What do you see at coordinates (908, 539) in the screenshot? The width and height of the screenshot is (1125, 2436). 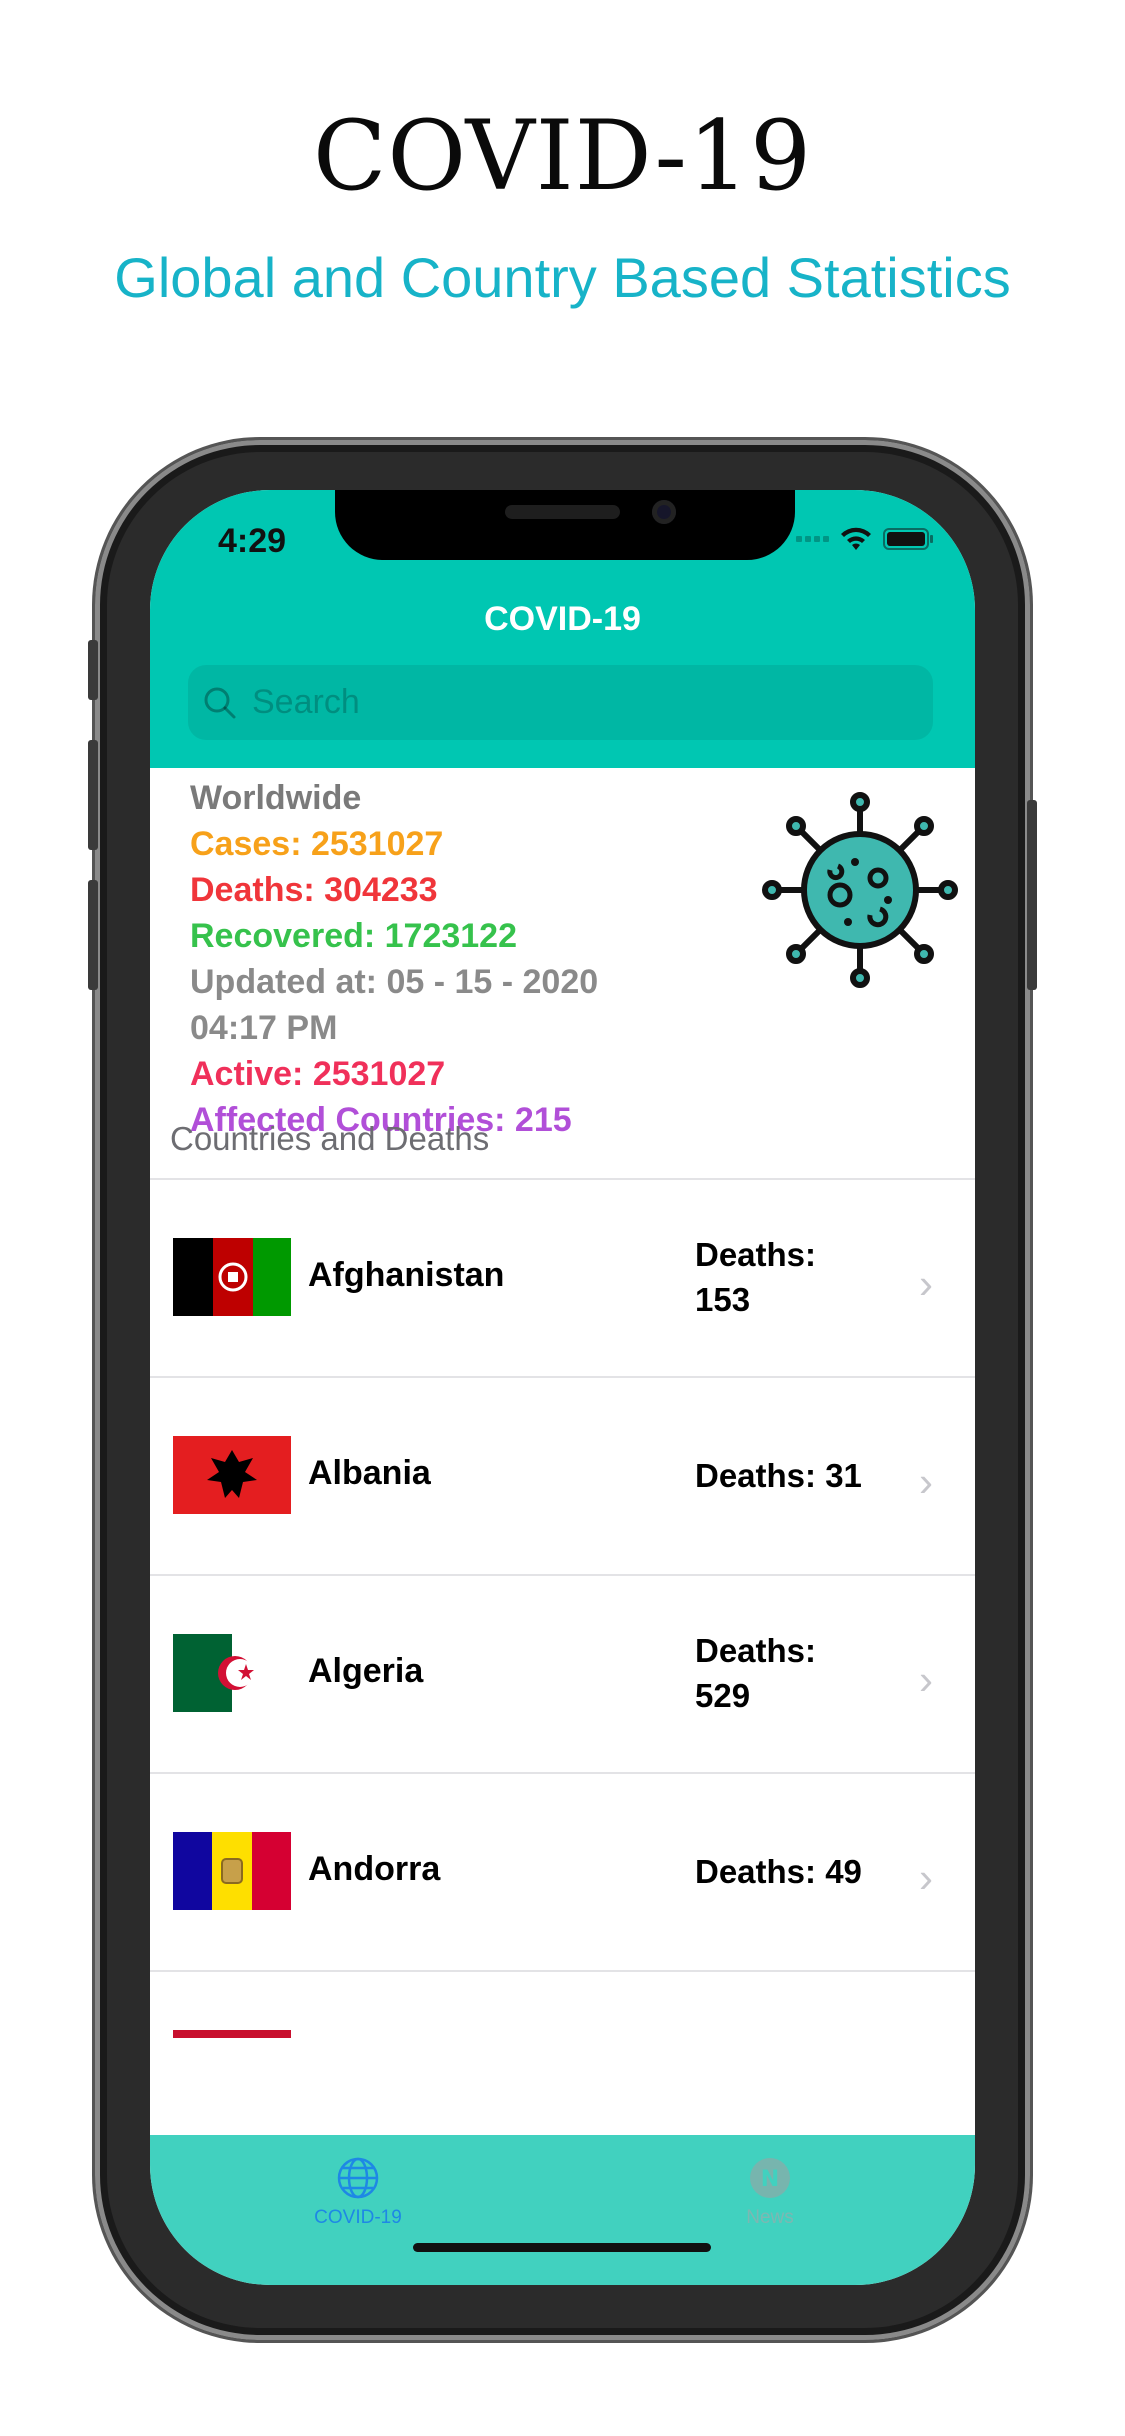 I see `battery-icon` at bounding box center [908, 539].